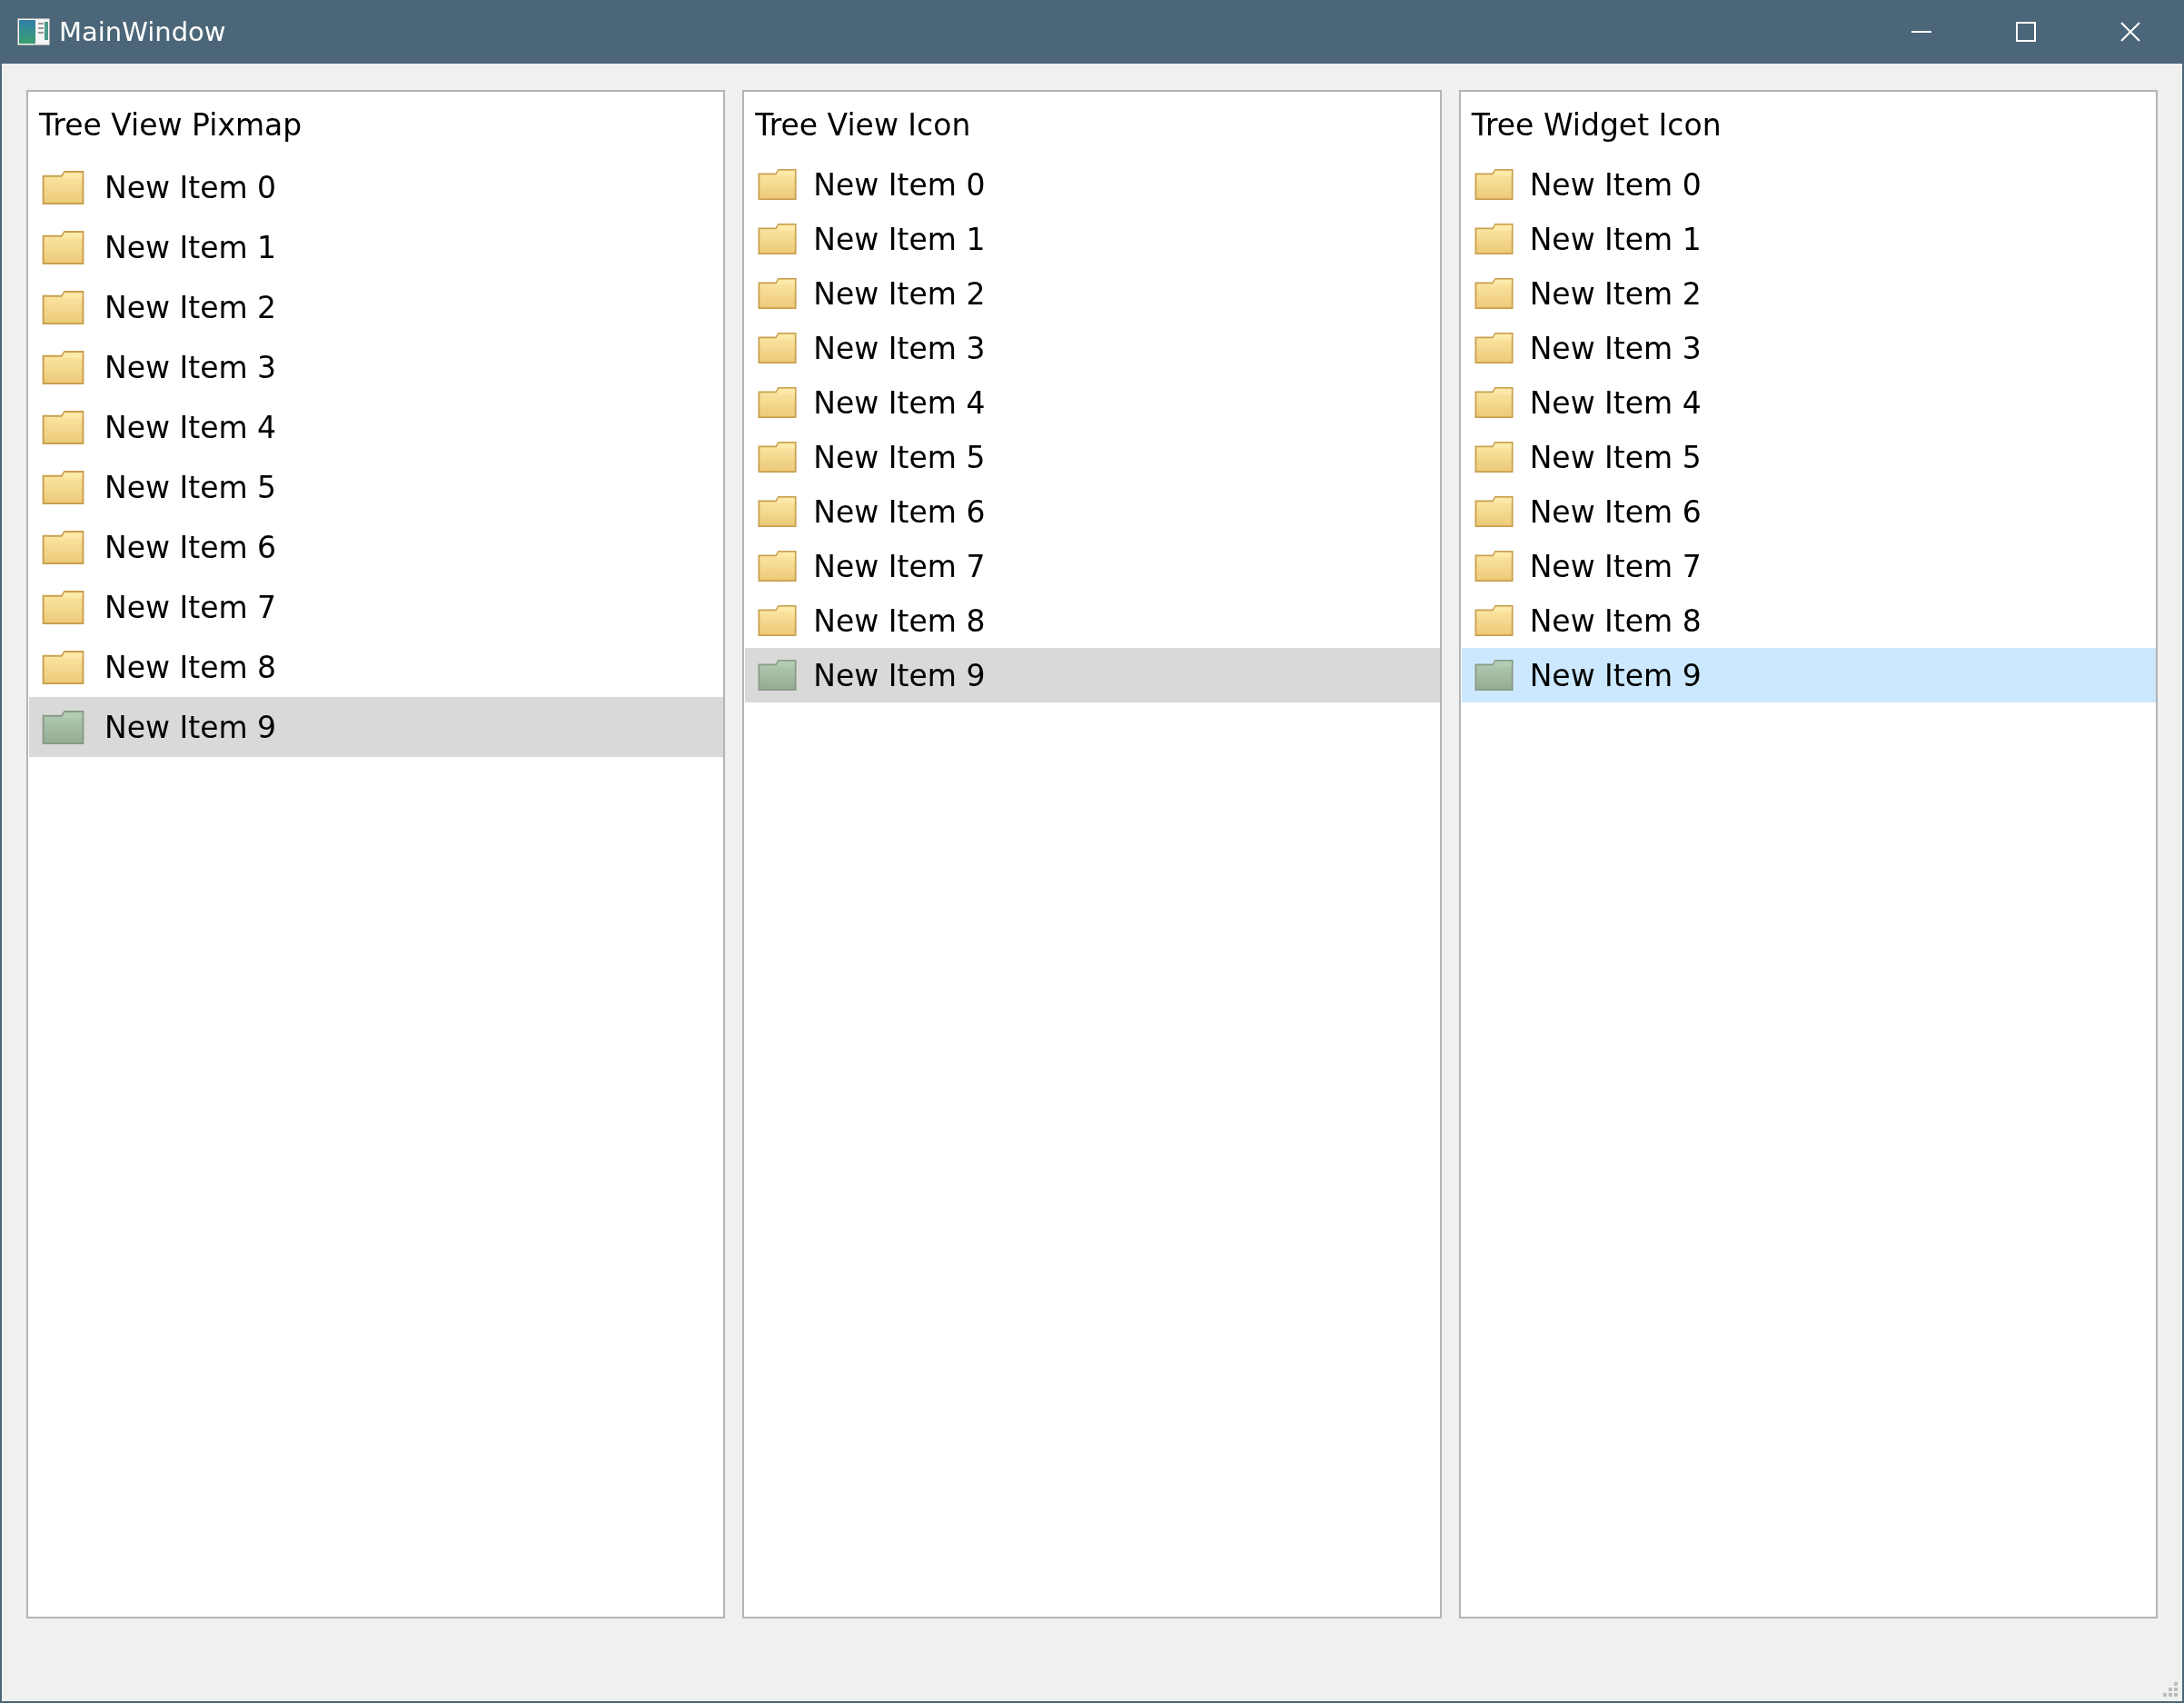 The image size is (2184, 1703). I want to click on window-title: MainWindow, so click(143, 31).